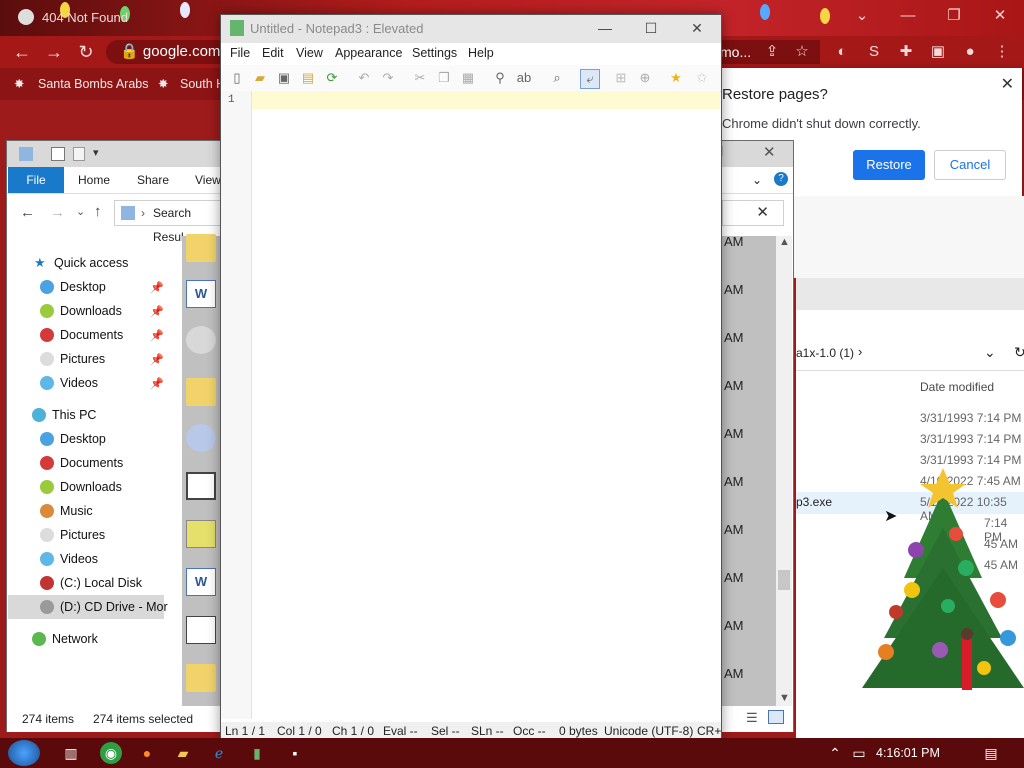 This screenshot has width=1024, height=768. I want to click on cd-icon, so click(201, 438).